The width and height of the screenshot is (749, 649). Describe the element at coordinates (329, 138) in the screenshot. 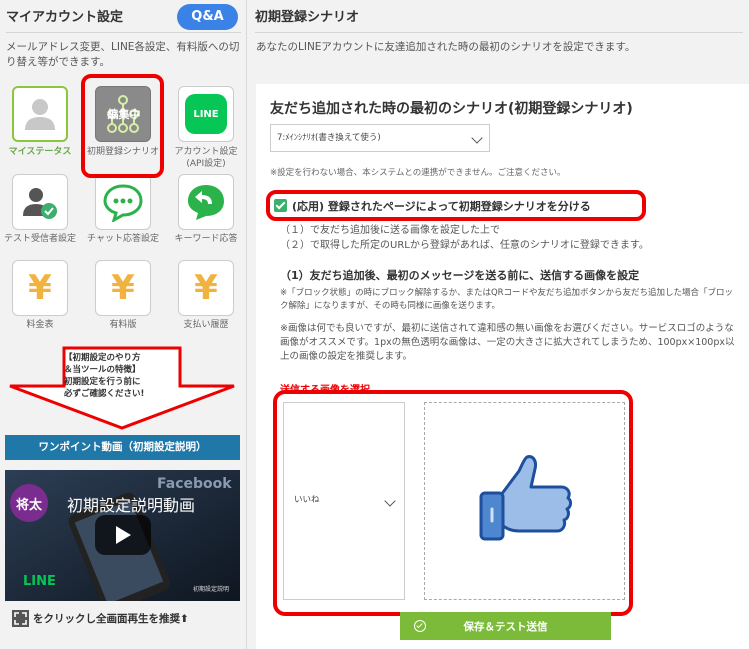

I see `scenario-select-value: 7:ﾒｲﾝｼﾅﾘｵ(書き換えて使う)` at that location.